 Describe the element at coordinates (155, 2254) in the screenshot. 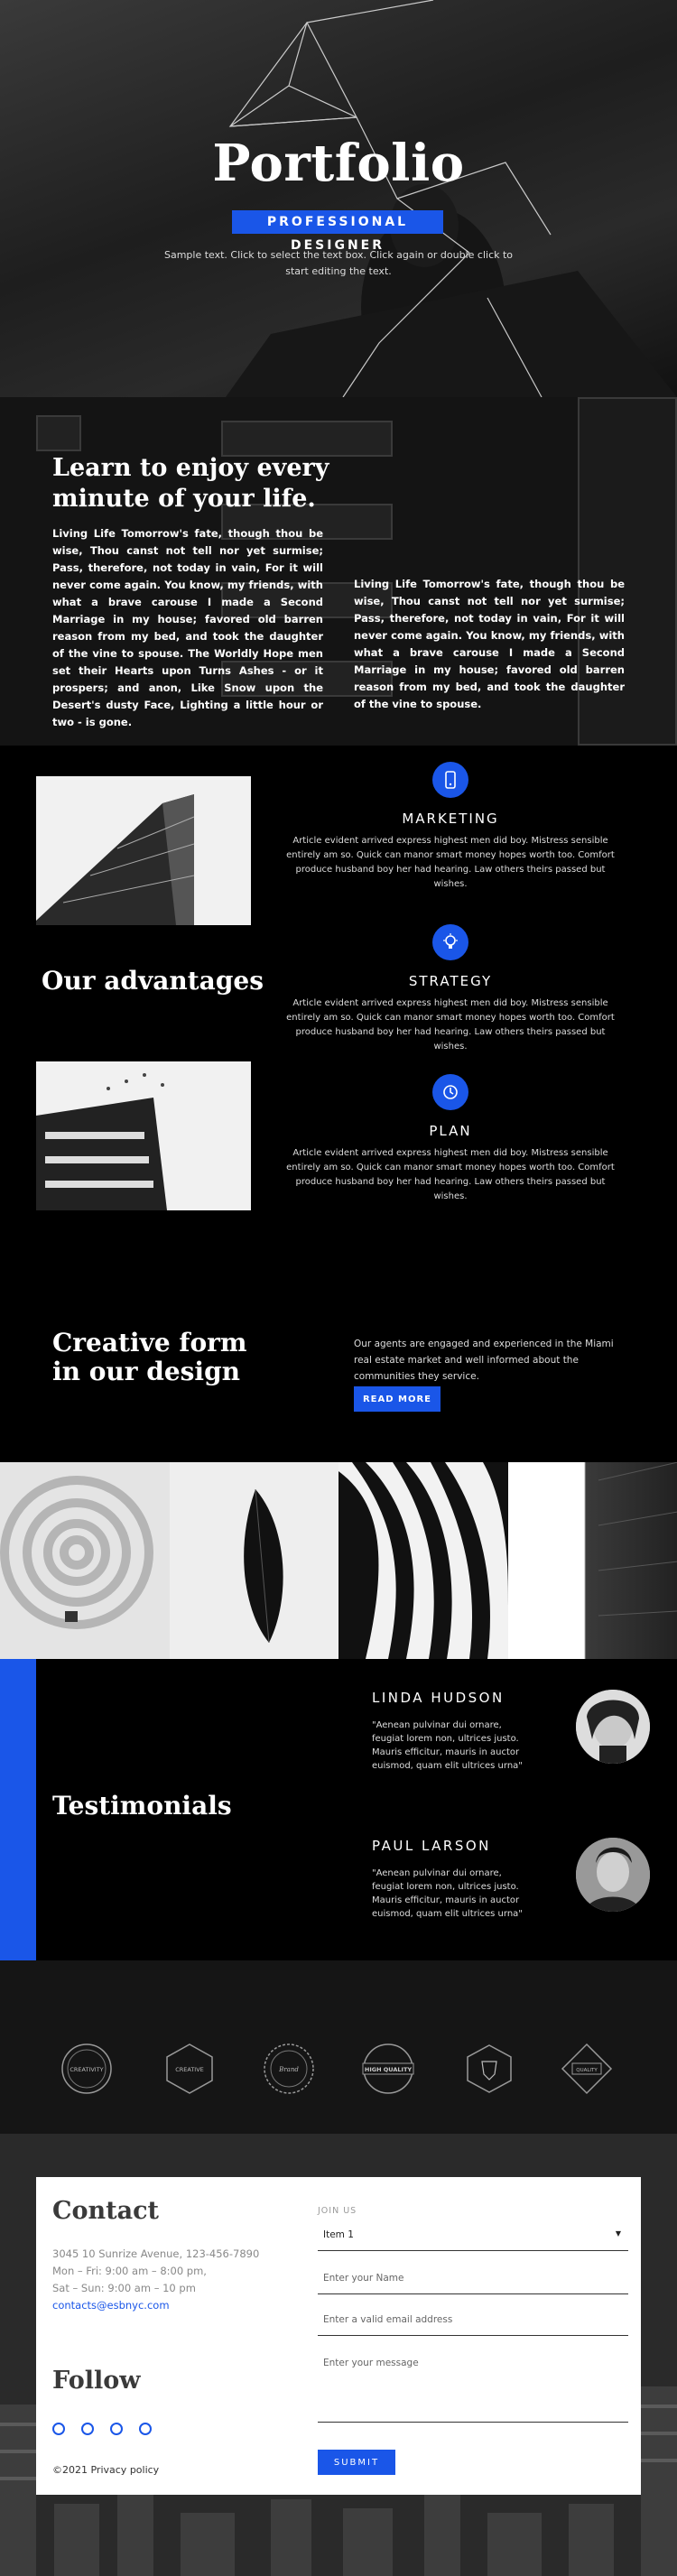

I see `contact-address: 3045 10 Sunrize Avenue, 123-456-7890` at that location.